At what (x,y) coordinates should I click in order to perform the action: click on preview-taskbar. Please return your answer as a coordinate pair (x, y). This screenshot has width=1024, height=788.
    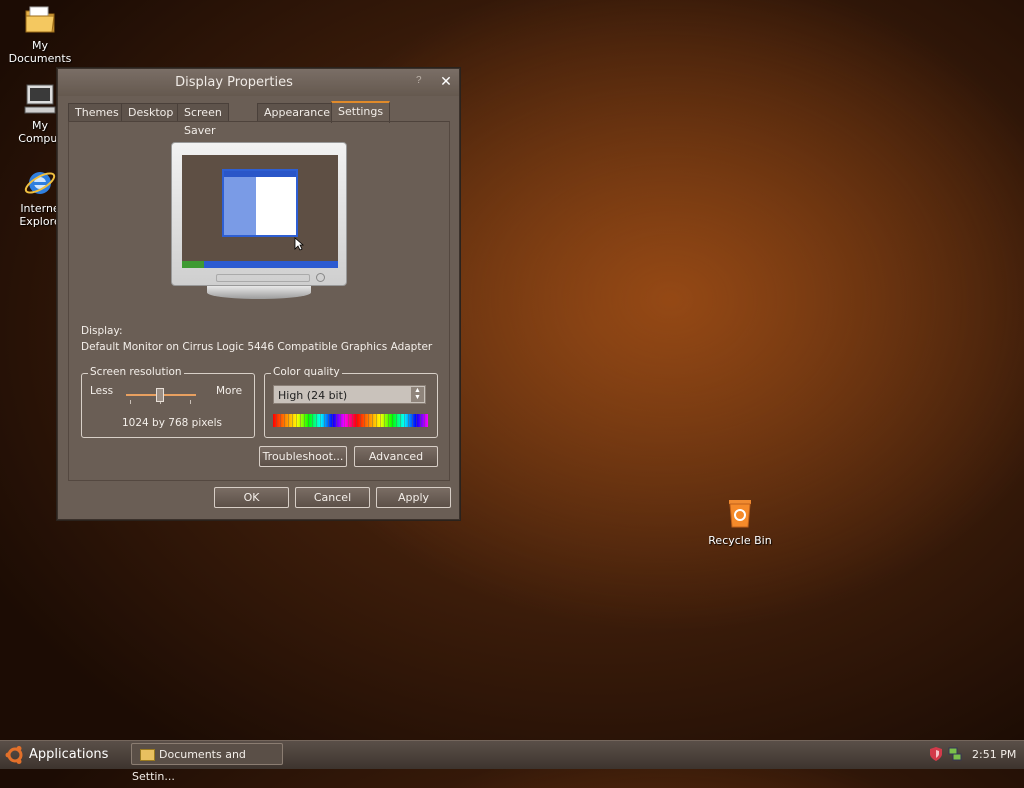
    Looking at the image, I should click on (260, 264).